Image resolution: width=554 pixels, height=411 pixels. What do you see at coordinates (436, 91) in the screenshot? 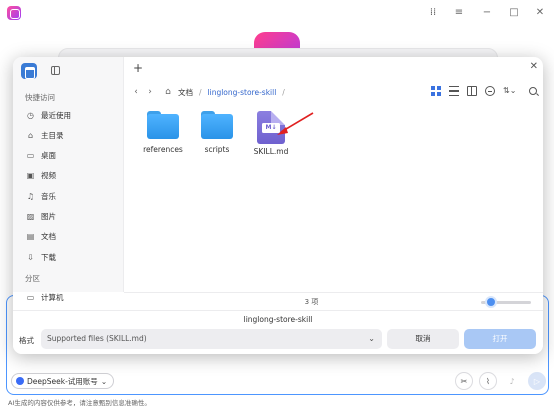
I see `grid-view-icon` at bounding box center [436, 91].